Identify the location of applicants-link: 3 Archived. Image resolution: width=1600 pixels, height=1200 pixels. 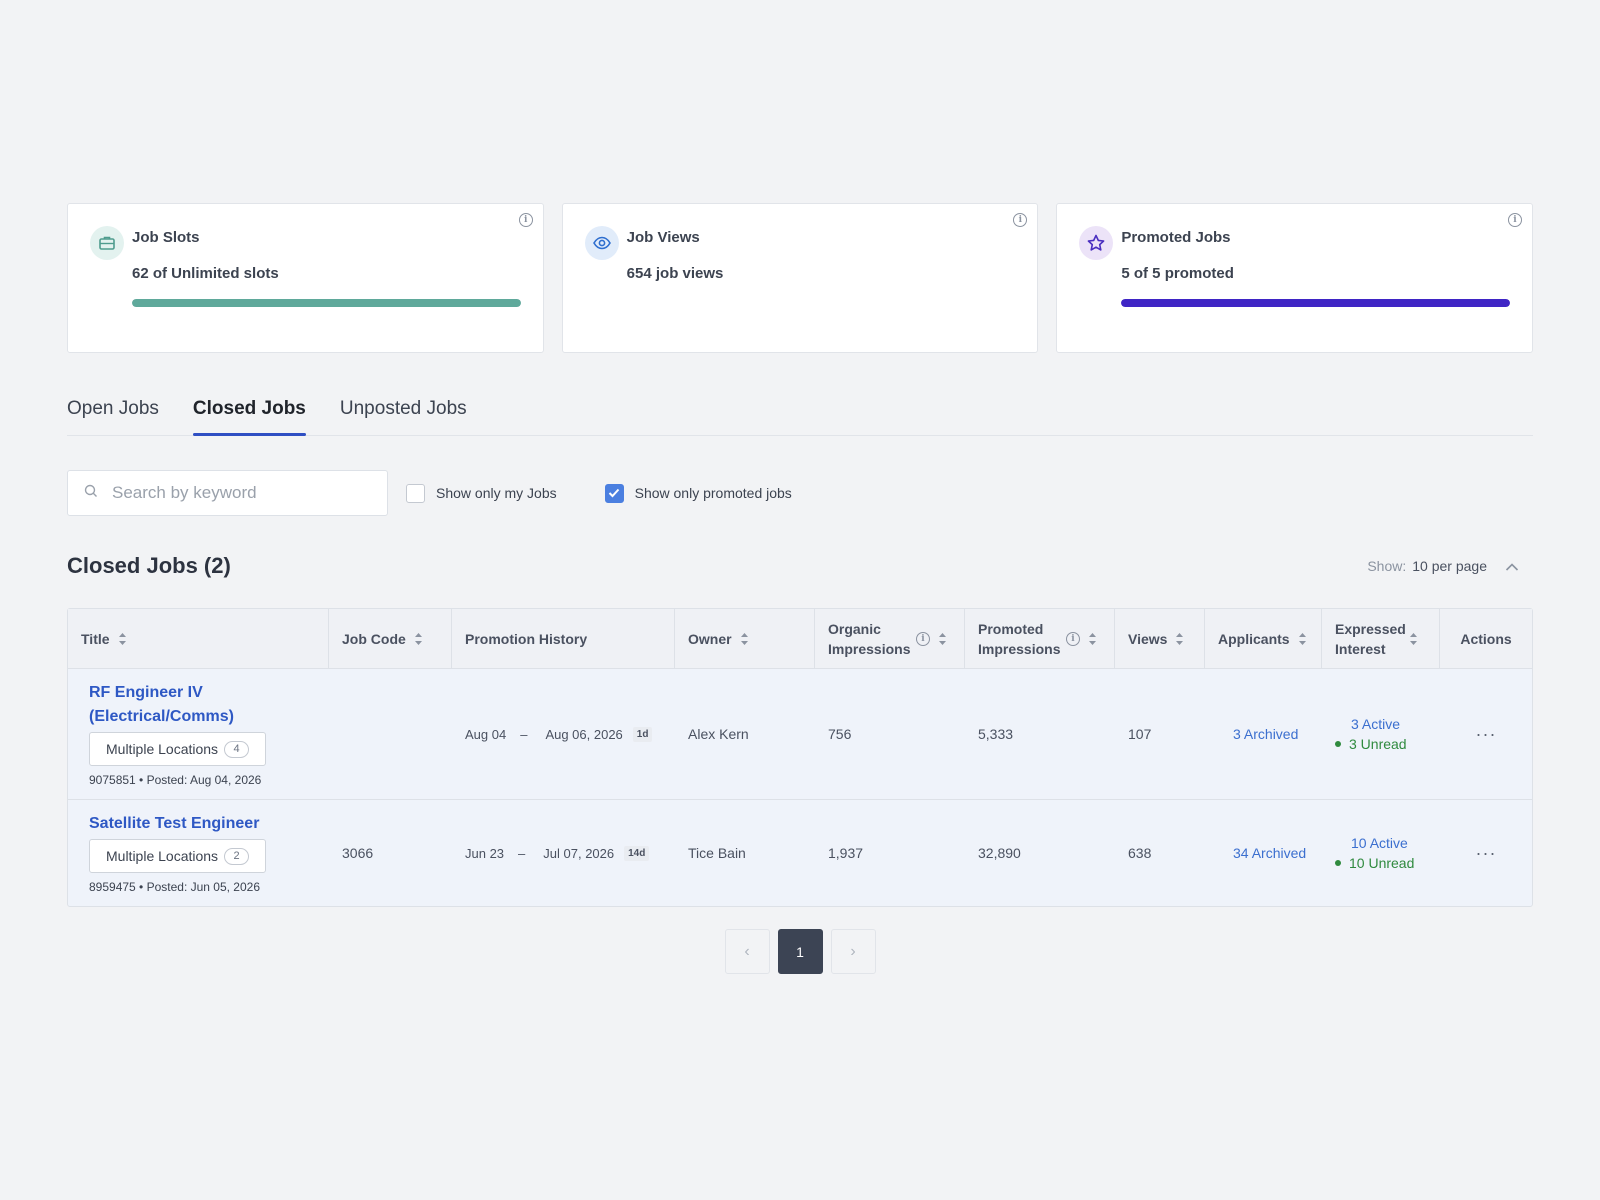
(1263, 734).